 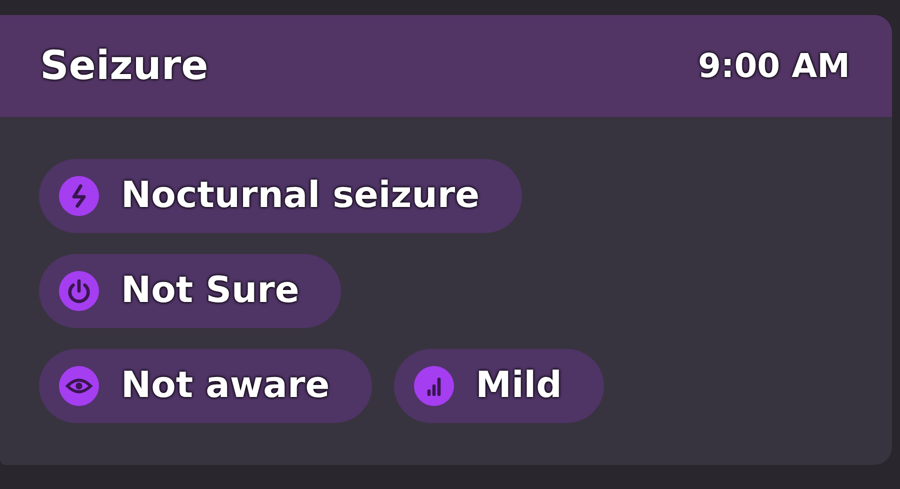 What do you see at coordinates (434, 386) in the screenshot?
I see `signal-bars-icon` at bounding box center [434, 386].